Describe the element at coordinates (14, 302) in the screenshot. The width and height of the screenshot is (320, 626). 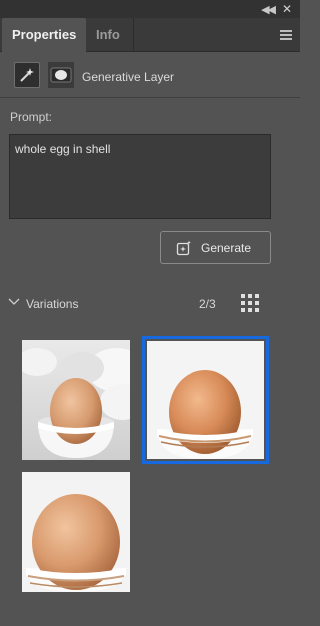
I see `chevron-down-icon` at that location.